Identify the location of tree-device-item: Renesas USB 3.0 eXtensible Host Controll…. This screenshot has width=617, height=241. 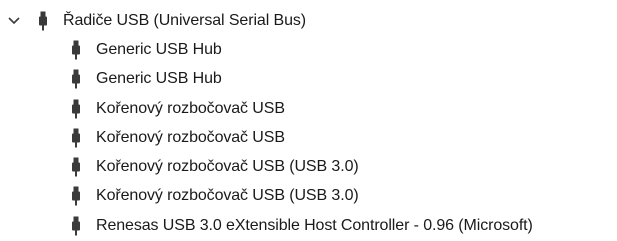
(308, 225).